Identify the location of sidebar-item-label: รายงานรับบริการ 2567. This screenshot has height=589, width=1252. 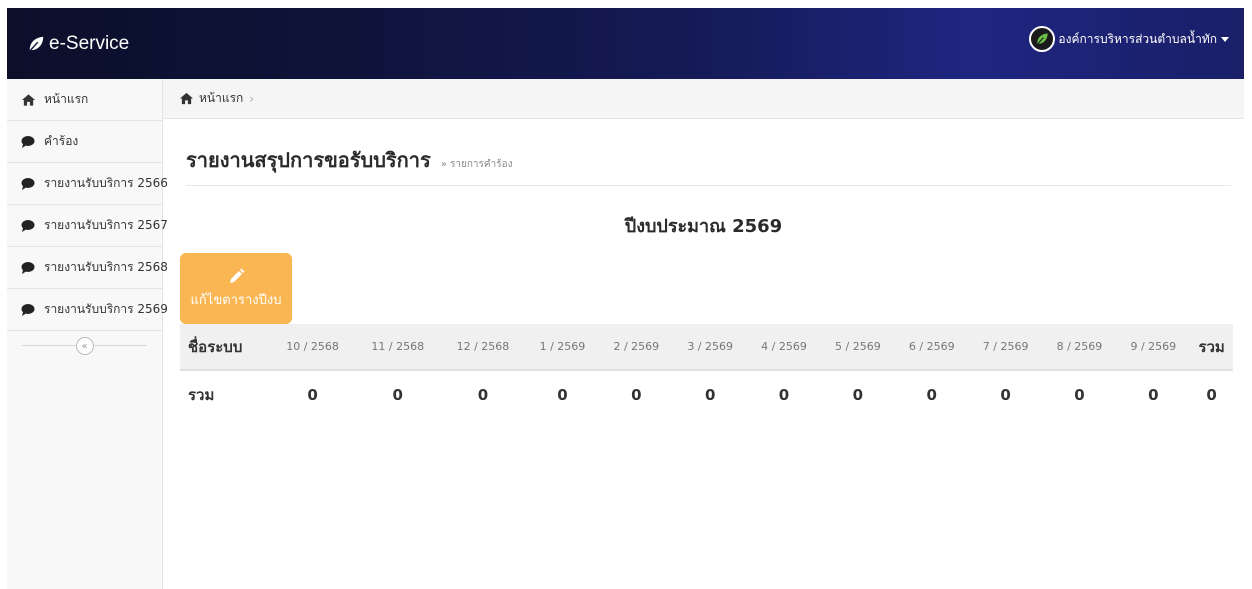
(106, 225).